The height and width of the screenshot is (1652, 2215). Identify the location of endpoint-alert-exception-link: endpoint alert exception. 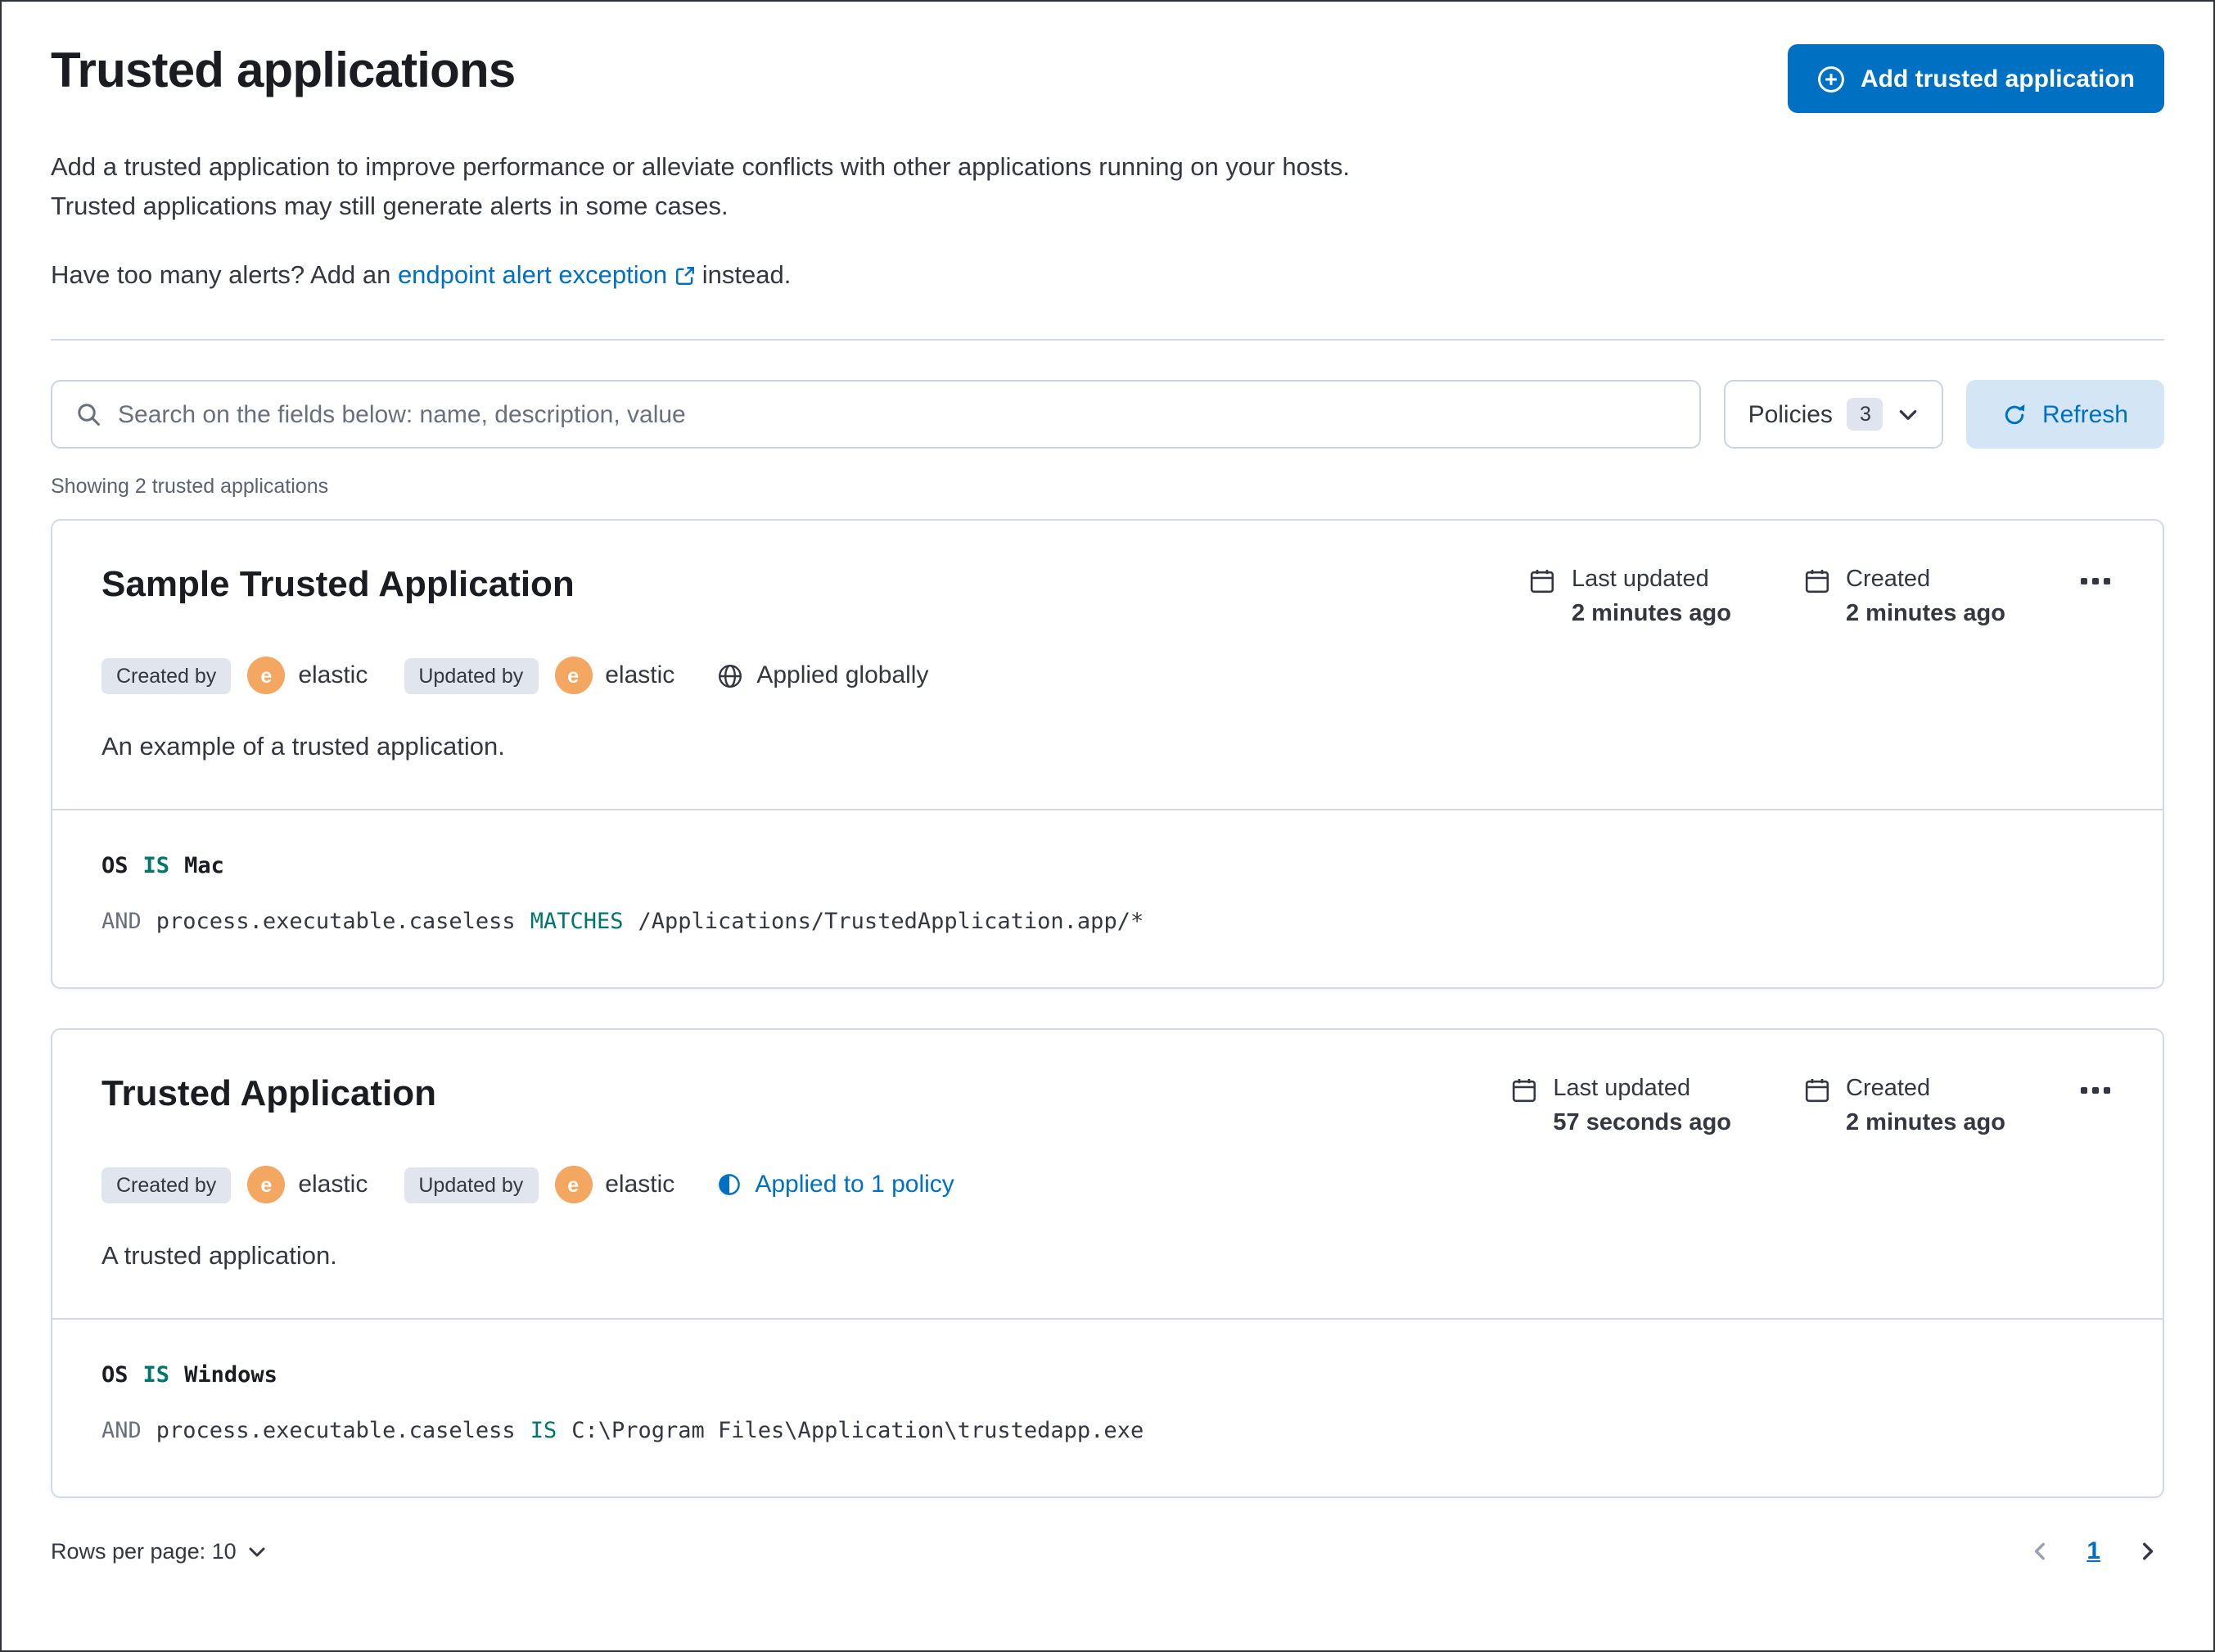
(532, 276).